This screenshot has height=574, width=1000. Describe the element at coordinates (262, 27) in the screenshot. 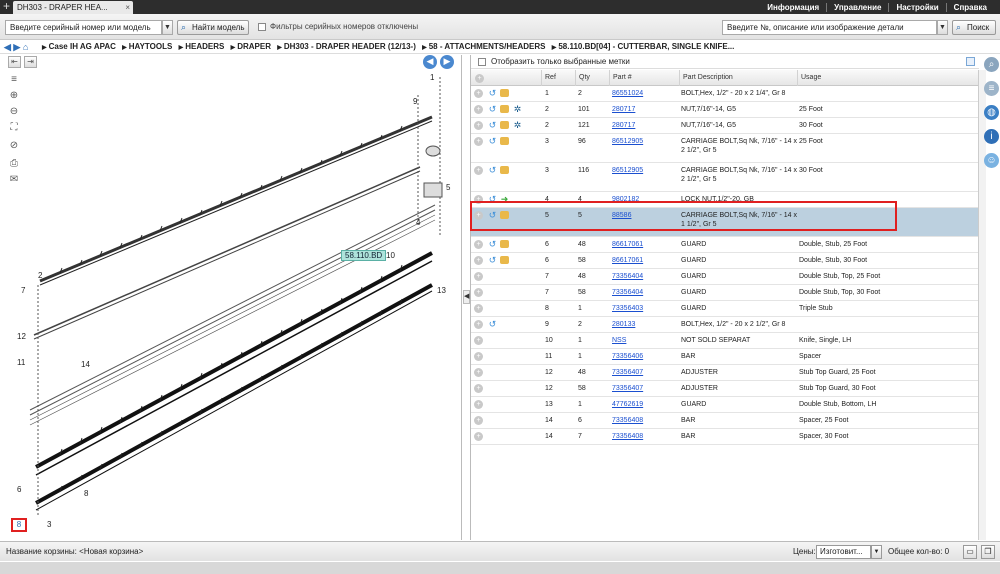

I see `serial-filter-checkbox` at that location.